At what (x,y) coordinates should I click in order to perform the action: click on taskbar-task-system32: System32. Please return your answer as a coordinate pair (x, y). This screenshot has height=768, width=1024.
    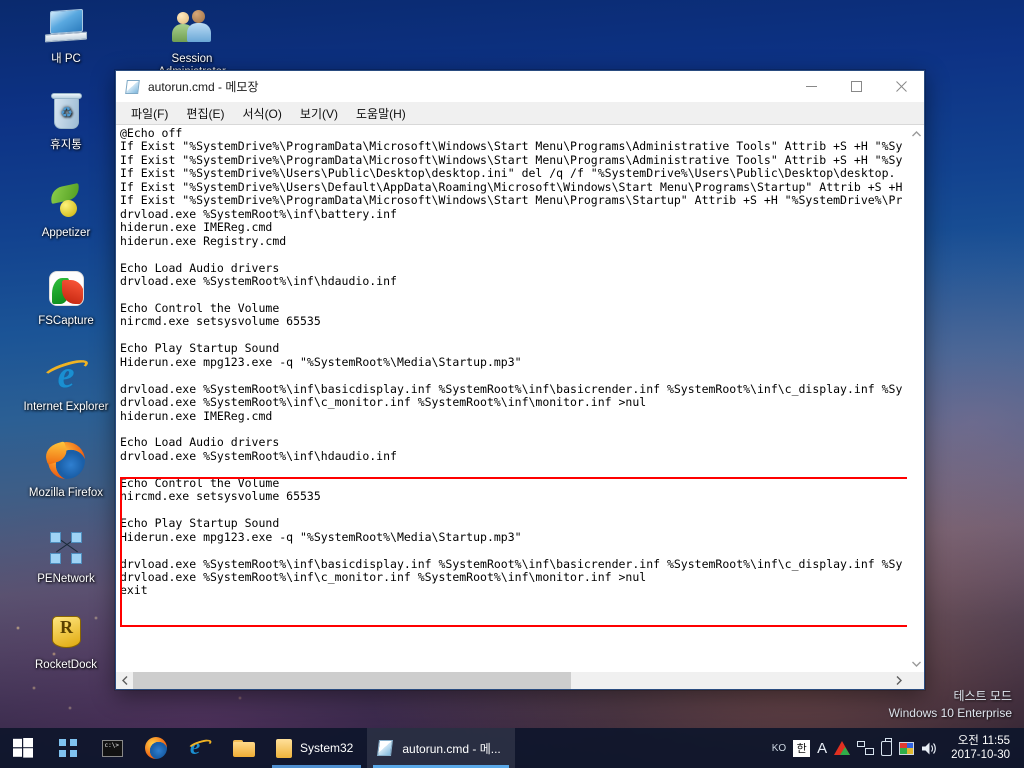
    Looking at the image, I should click on (316, 748).